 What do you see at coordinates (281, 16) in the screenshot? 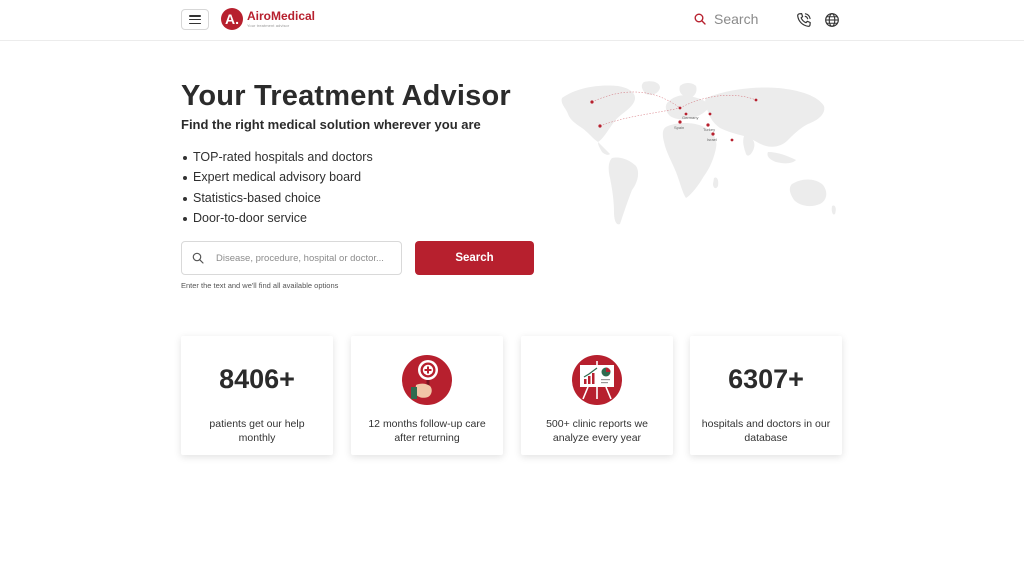
I see `brand-name: AiroMedical` at bounding box center [281, 16].